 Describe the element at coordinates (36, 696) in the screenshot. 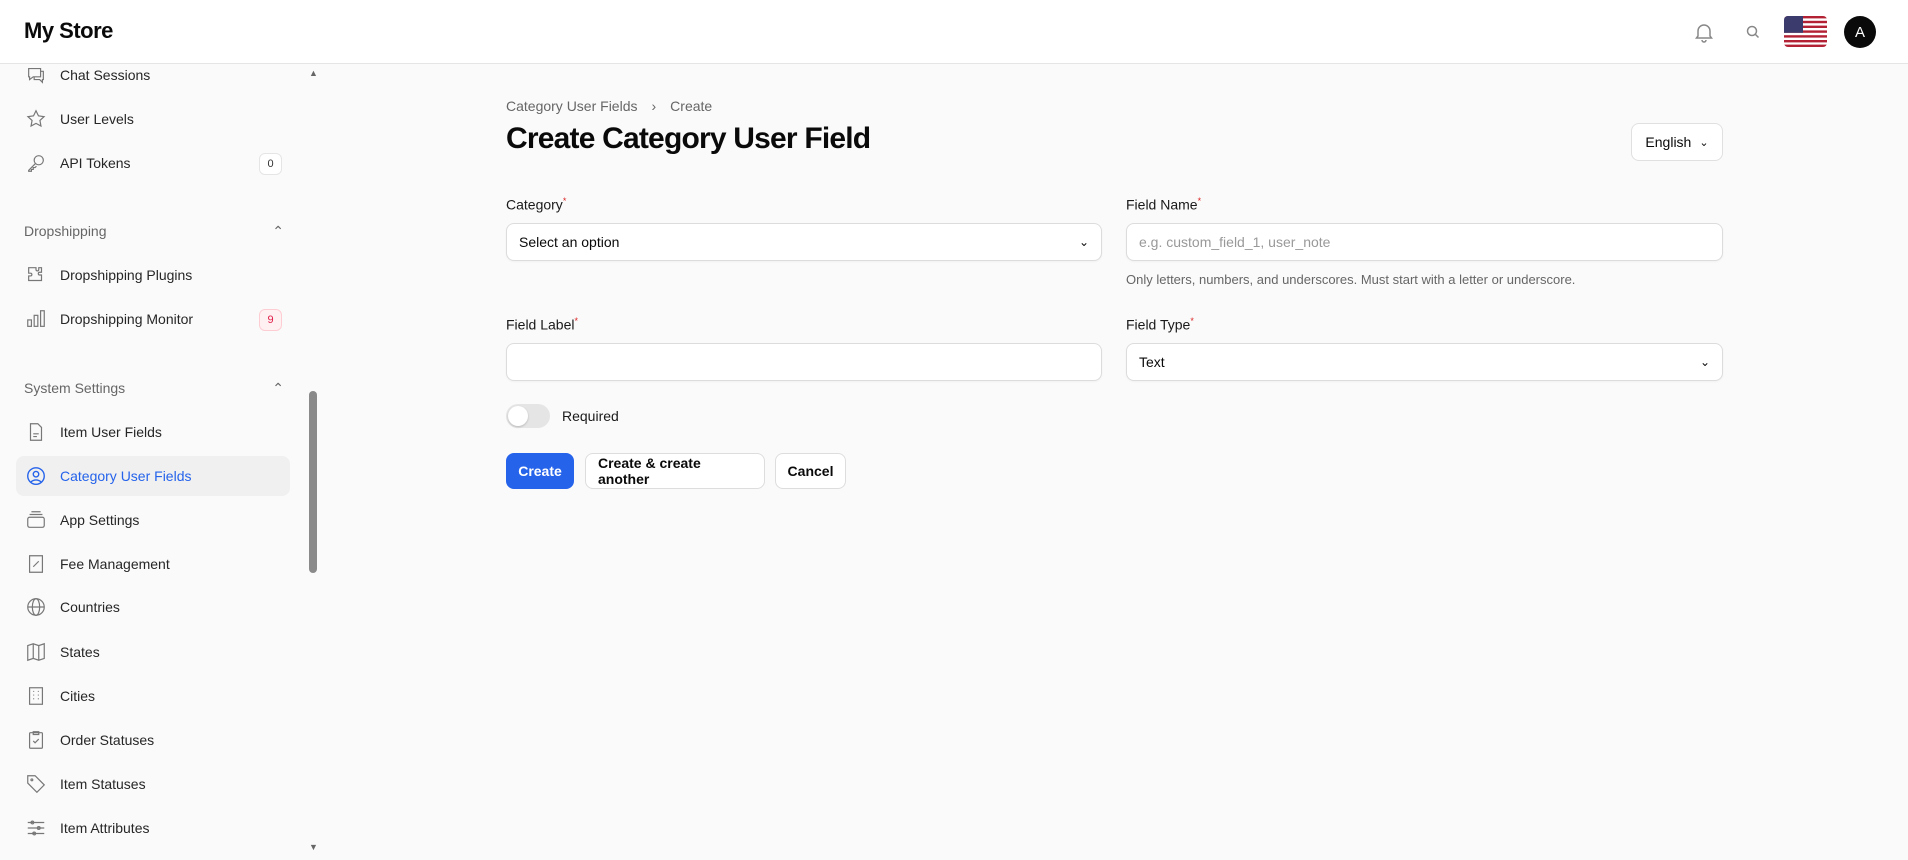

I see `building-icon` at that location.